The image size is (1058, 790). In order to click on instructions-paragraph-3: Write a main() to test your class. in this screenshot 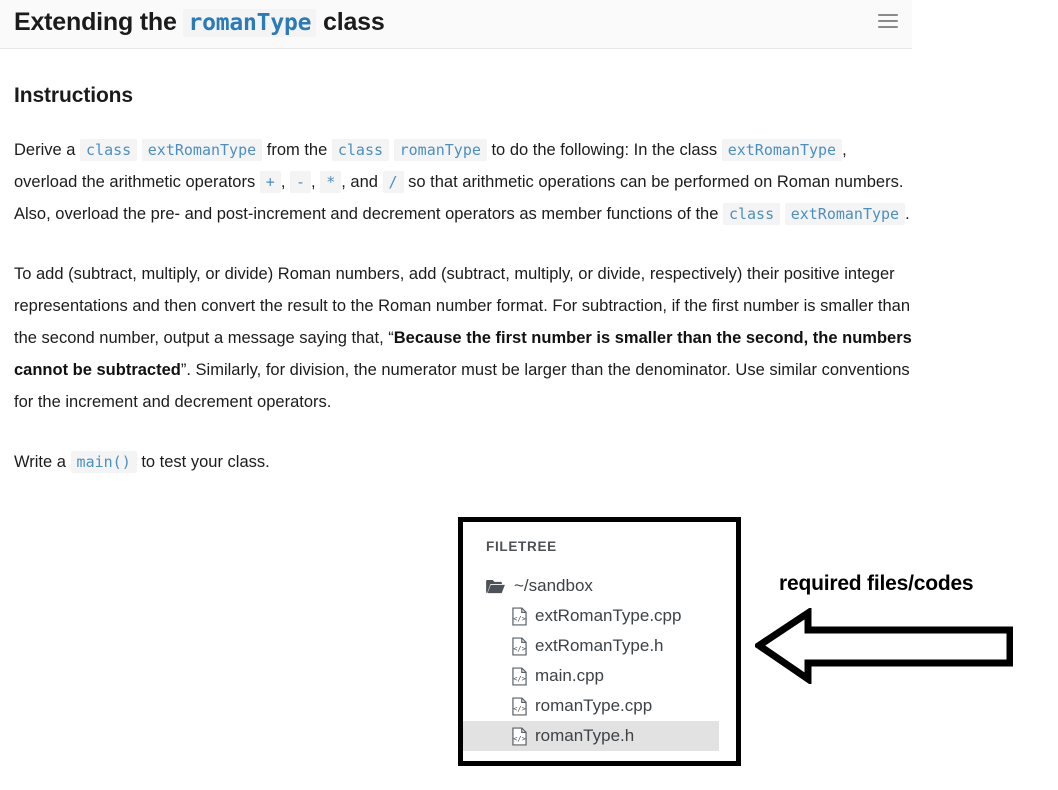, I will do `click(463, 462)`.